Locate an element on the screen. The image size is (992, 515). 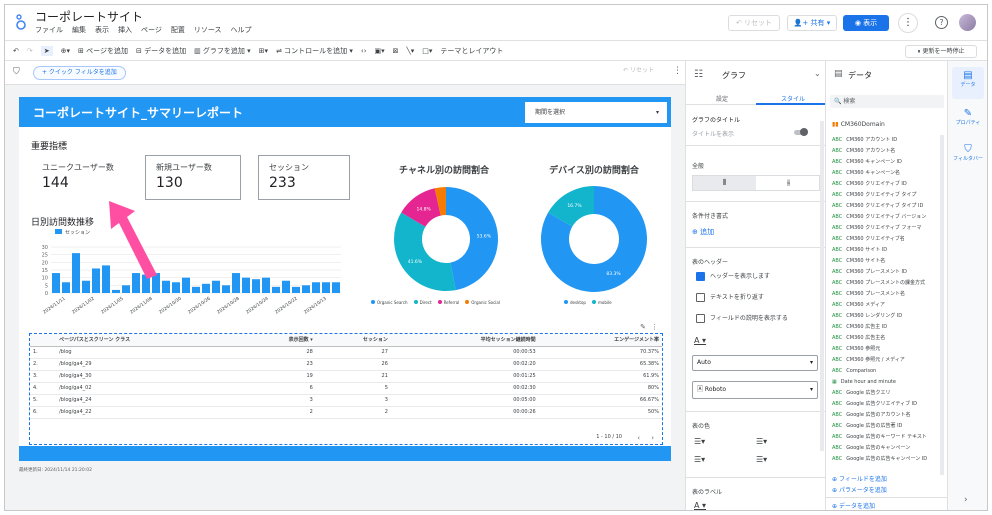
header-color-icon: ☰▾ is located at coordinates (761, 441).